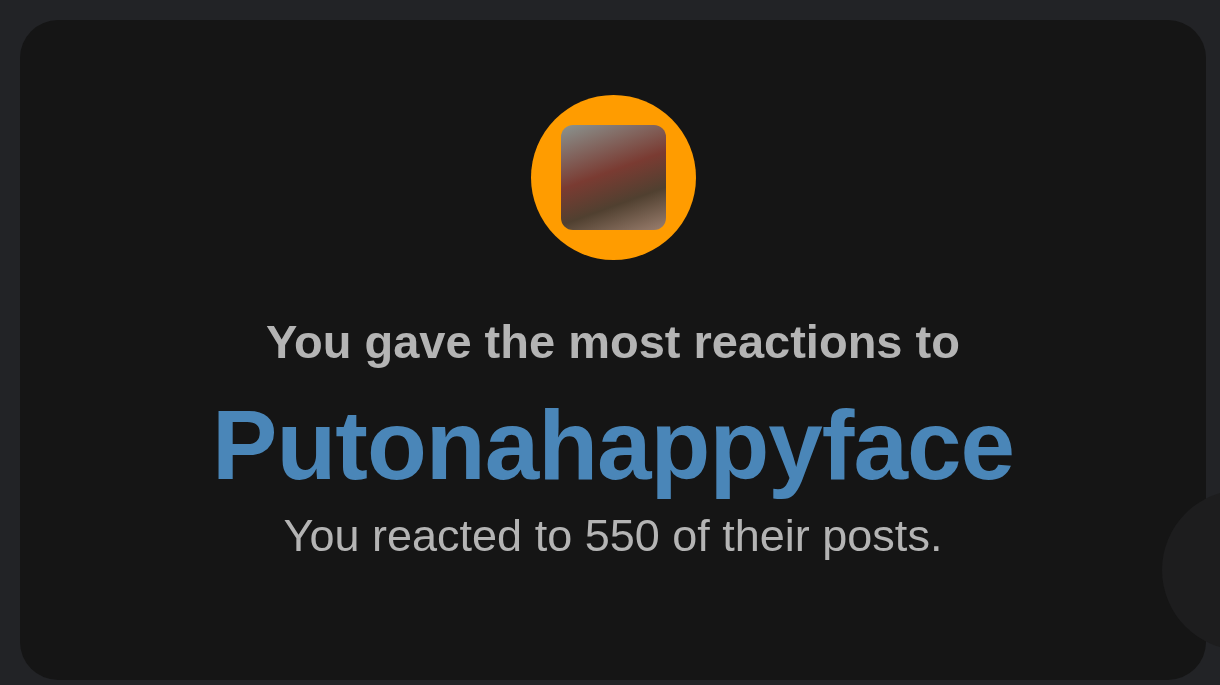 Image resolution: width=1220 pixels, height=685 pixels. What do you see at coordinates (613, 536) in the screenshot?
I see `detail-text: You reacted to 550 of their posts.` at bounding box center [613, 536].